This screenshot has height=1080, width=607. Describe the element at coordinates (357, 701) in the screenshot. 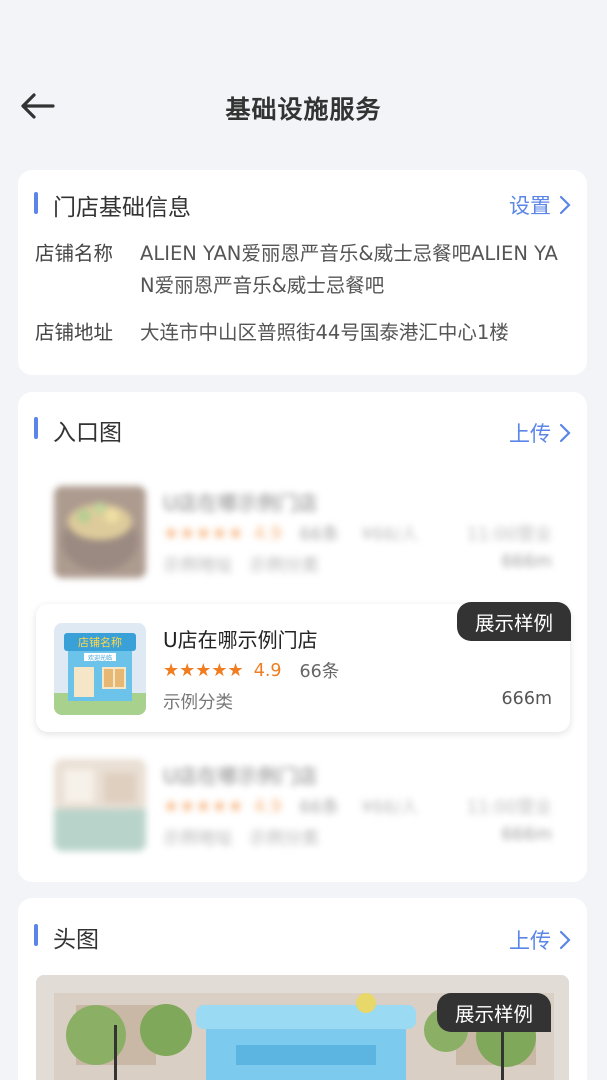

I see `store-meta-row: 示例分类 666m` at that location.